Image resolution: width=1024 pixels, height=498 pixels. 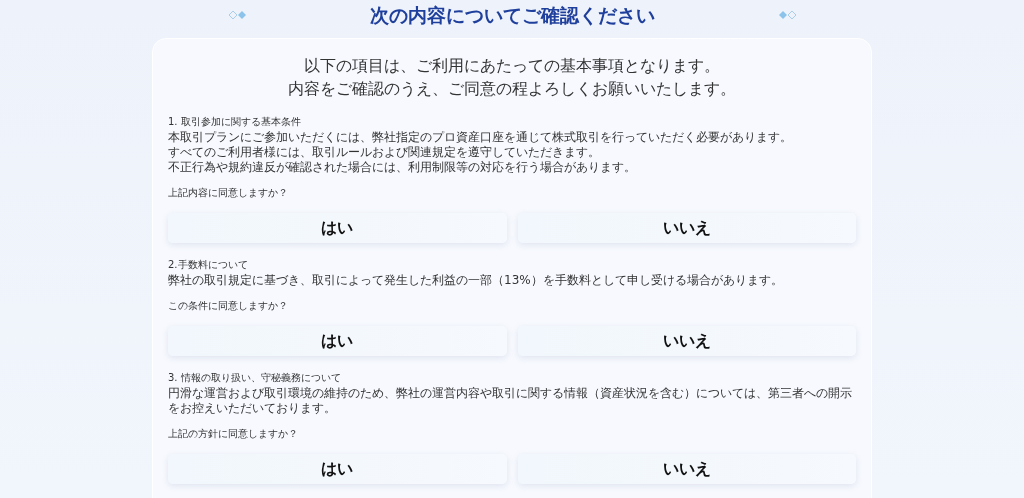 What do you see at coordinates (402, 167) in the screenshot?
I see `section-text: 不正行為や規約違反が確認された場合には、利用制限等の対応を行う場合があります。` at bounding box center [402, 167].